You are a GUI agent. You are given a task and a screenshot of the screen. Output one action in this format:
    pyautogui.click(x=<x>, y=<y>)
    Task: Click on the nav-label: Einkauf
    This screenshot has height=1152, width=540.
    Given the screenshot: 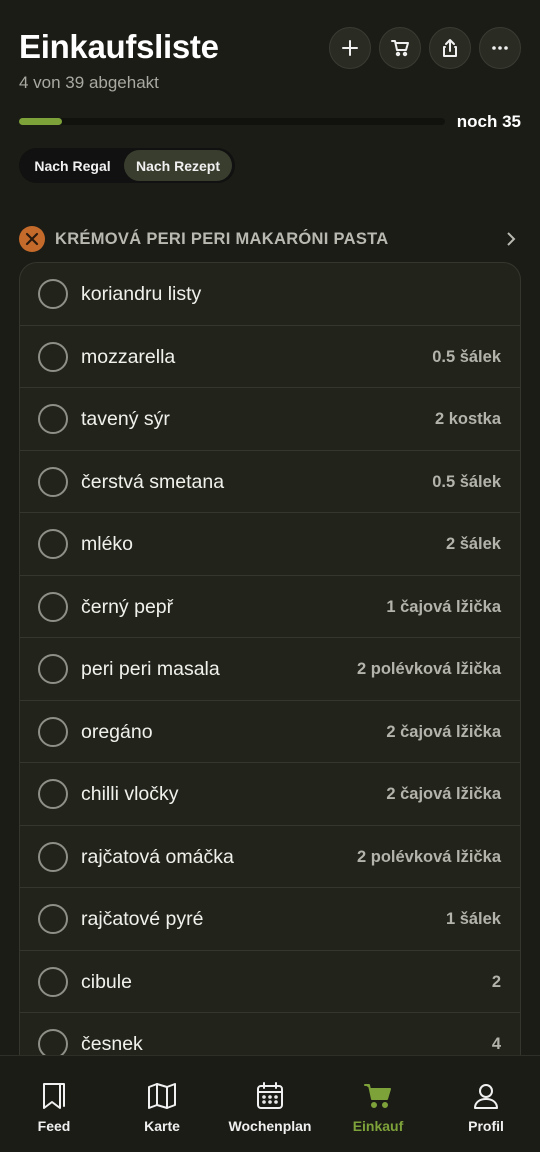 What is the action you would take?
    pyautogui.click(x=378, y=1126)
    